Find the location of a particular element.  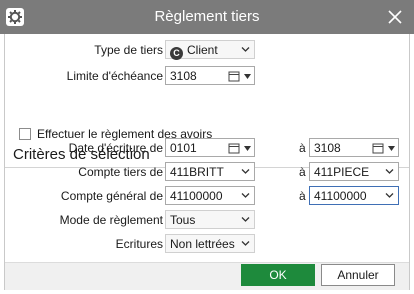

ecritures-value: Non lettrées is located at coordinates (202, 244).